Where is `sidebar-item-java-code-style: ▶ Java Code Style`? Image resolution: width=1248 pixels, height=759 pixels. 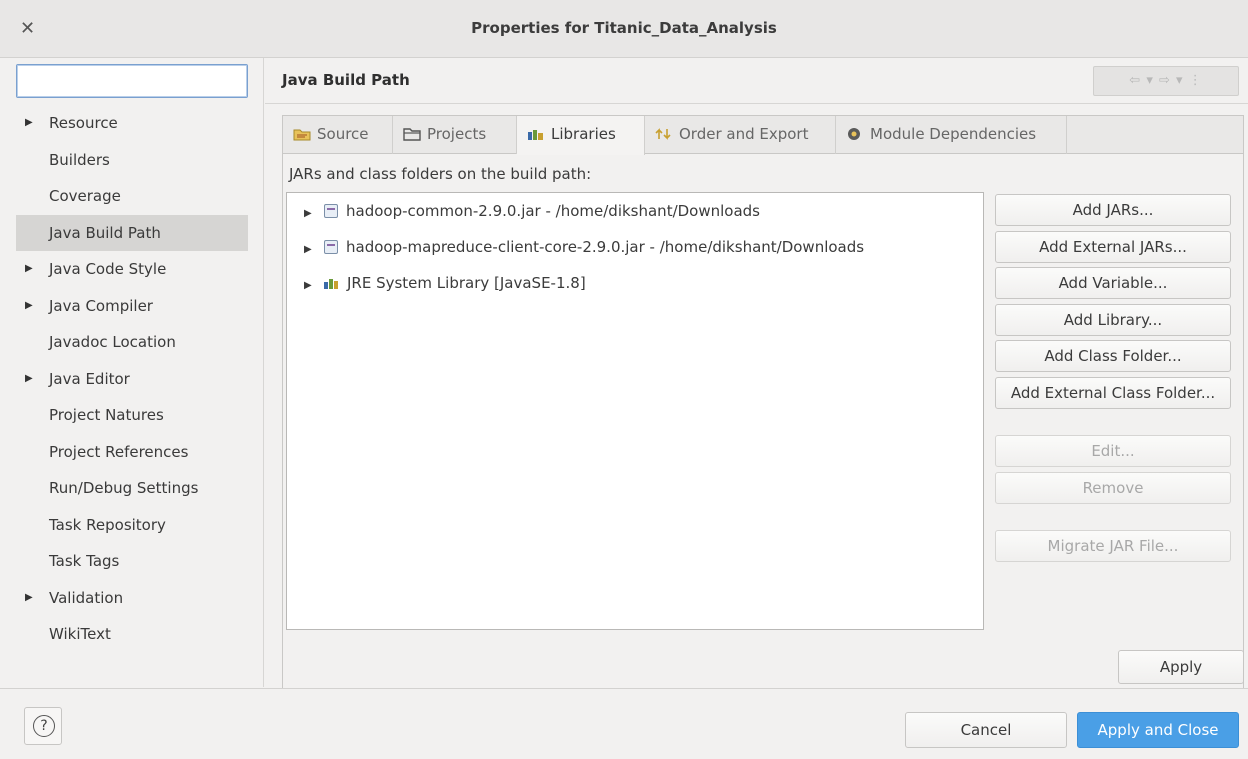
sidebar-item-java-code-style: ▶ Java Code Style is located at coordinates (132, 269).